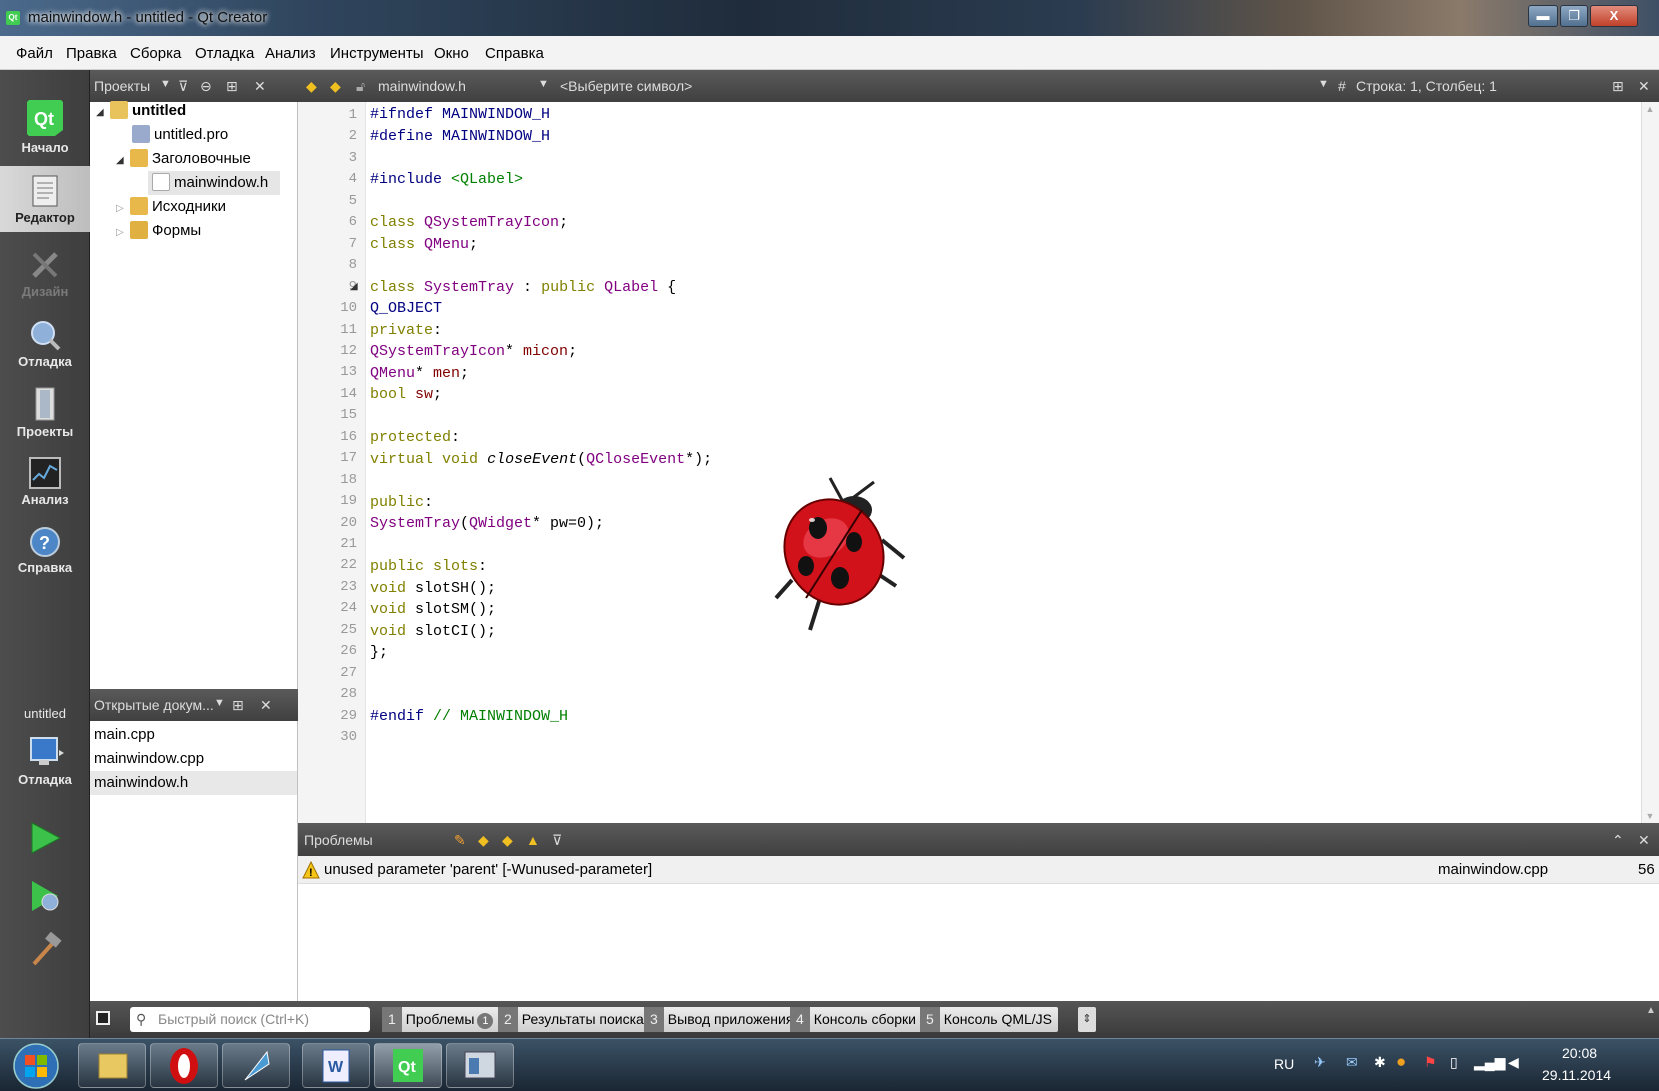 The image size is (1659, 1091). What do you see at coordinates (1614, 16) in the screenshot?
I see `close-button: X` at bounding box center [1614, 16].